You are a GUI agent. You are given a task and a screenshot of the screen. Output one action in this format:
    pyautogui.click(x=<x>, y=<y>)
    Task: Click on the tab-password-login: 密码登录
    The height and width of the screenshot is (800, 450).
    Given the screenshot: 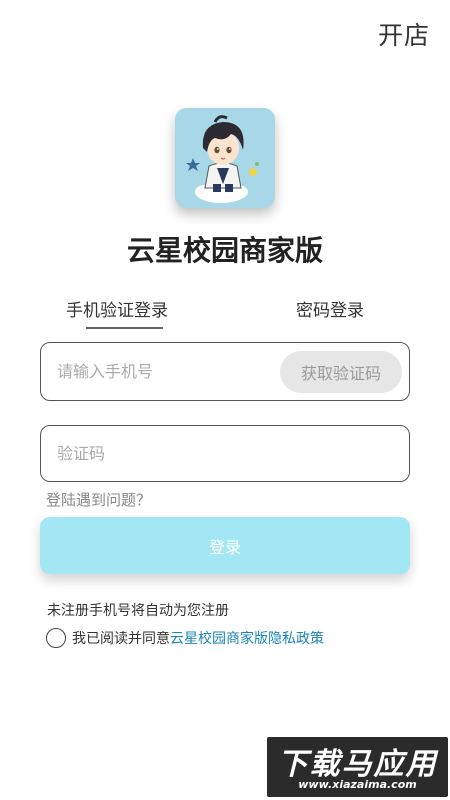 What is the action you would take?
    pyautogui.click(x=330, y=308)
    